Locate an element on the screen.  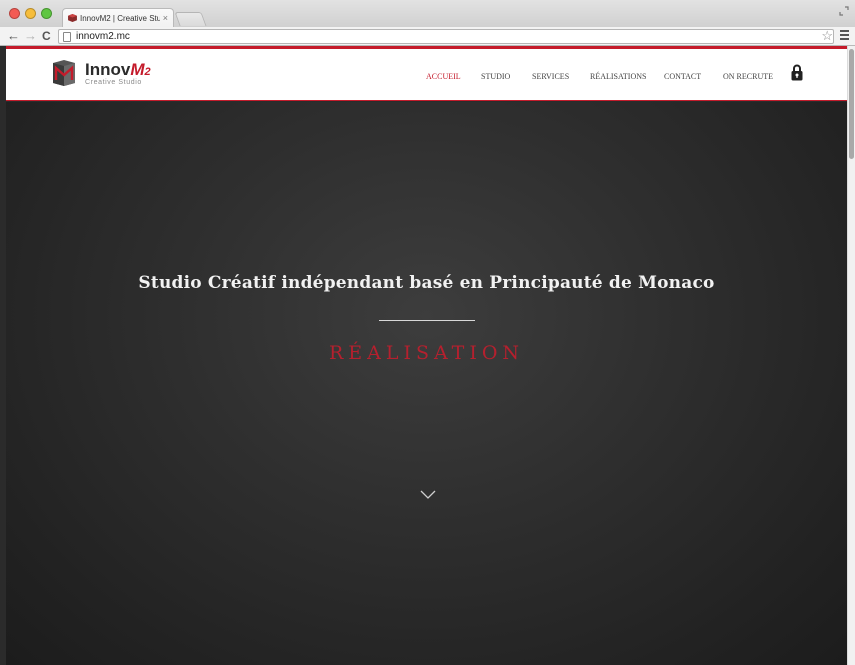
scrollbar-track is located at coordinates (851, 355).